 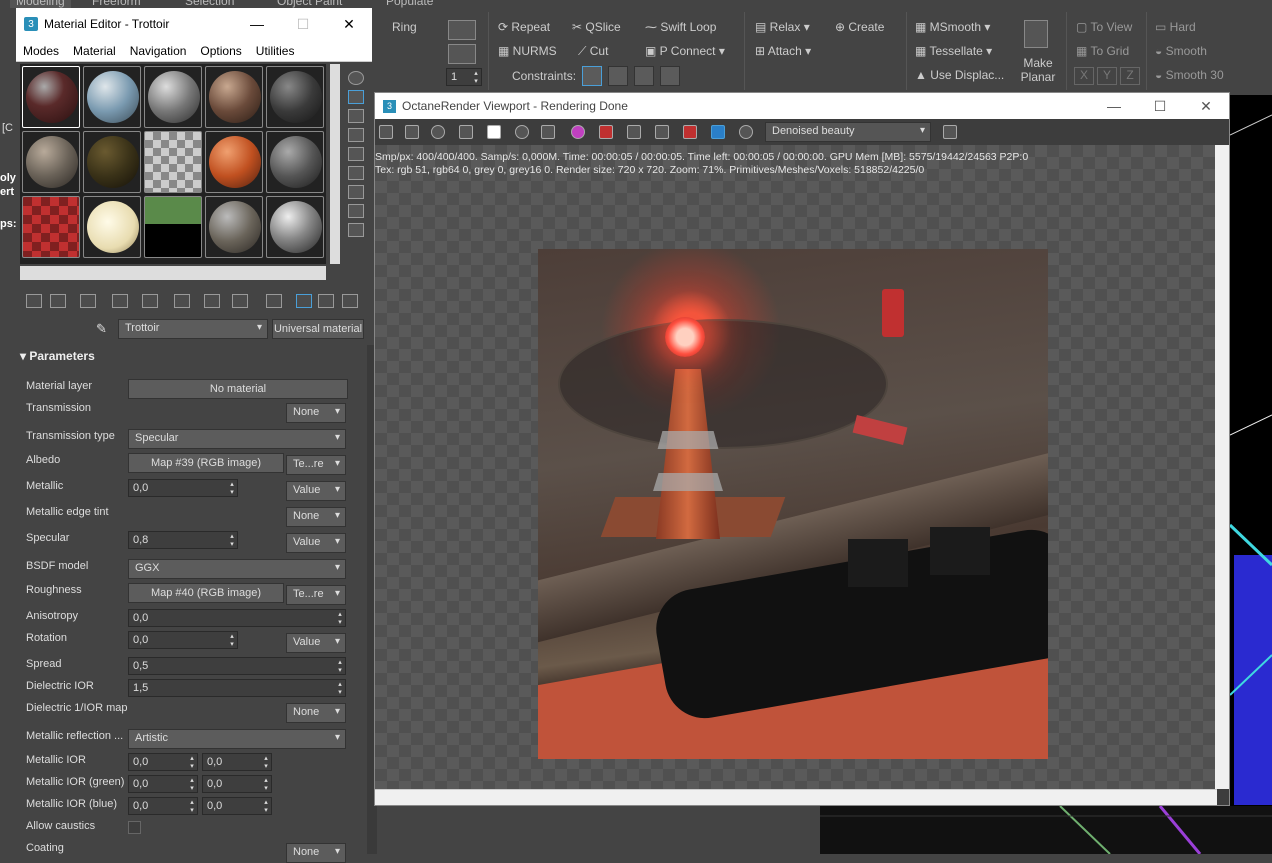 What do you see at coordinates (194, 24) in the screenshot?
I see `material-editor-titlebar: 3 Material Editor - Trottoir — ☐ ✕` at bounding box center [194, 24].